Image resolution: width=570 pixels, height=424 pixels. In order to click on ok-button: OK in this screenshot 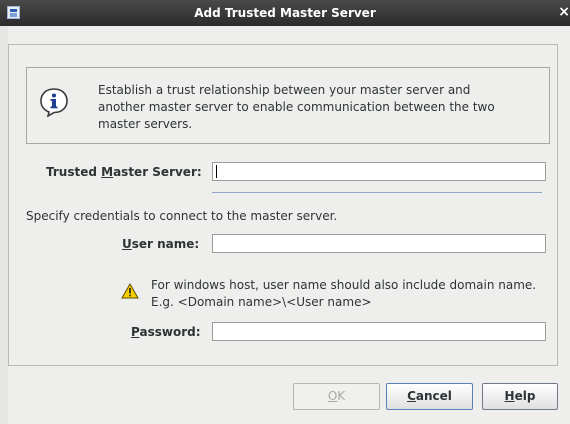, I will do `click(336, 396)`.